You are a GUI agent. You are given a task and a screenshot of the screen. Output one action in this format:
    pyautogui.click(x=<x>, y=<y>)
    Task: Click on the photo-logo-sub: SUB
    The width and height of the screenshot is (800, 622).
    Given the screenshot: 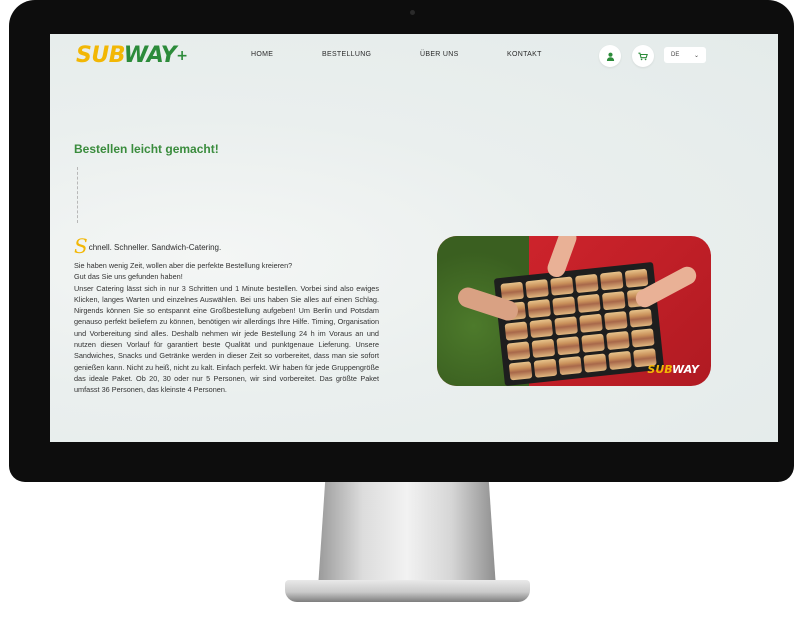 What is the action you would take?
    pyautogui.click(x=660, y=369)
    